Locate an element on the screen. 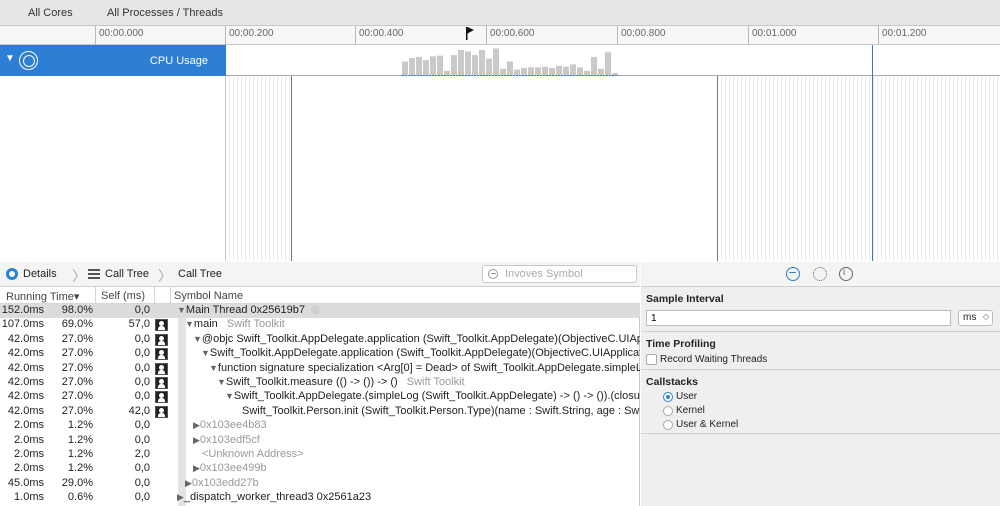 The width and height of the screenshot is (1000, 506). ruler-tick: 00:00.200 is located at coordinates (249, 35).